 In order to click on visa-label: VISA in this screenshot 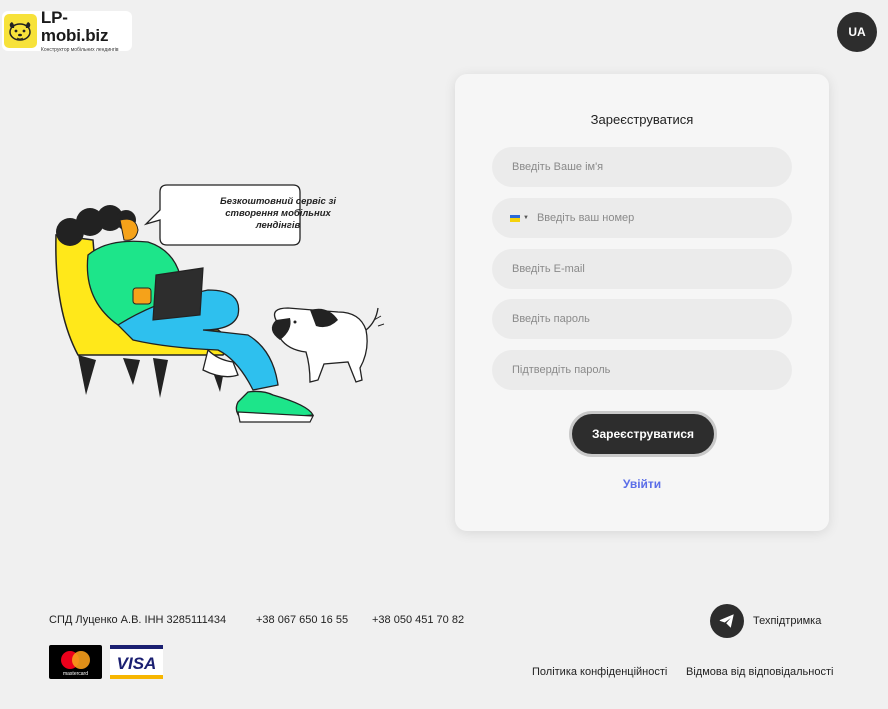, I will do `click(137, 663)`.